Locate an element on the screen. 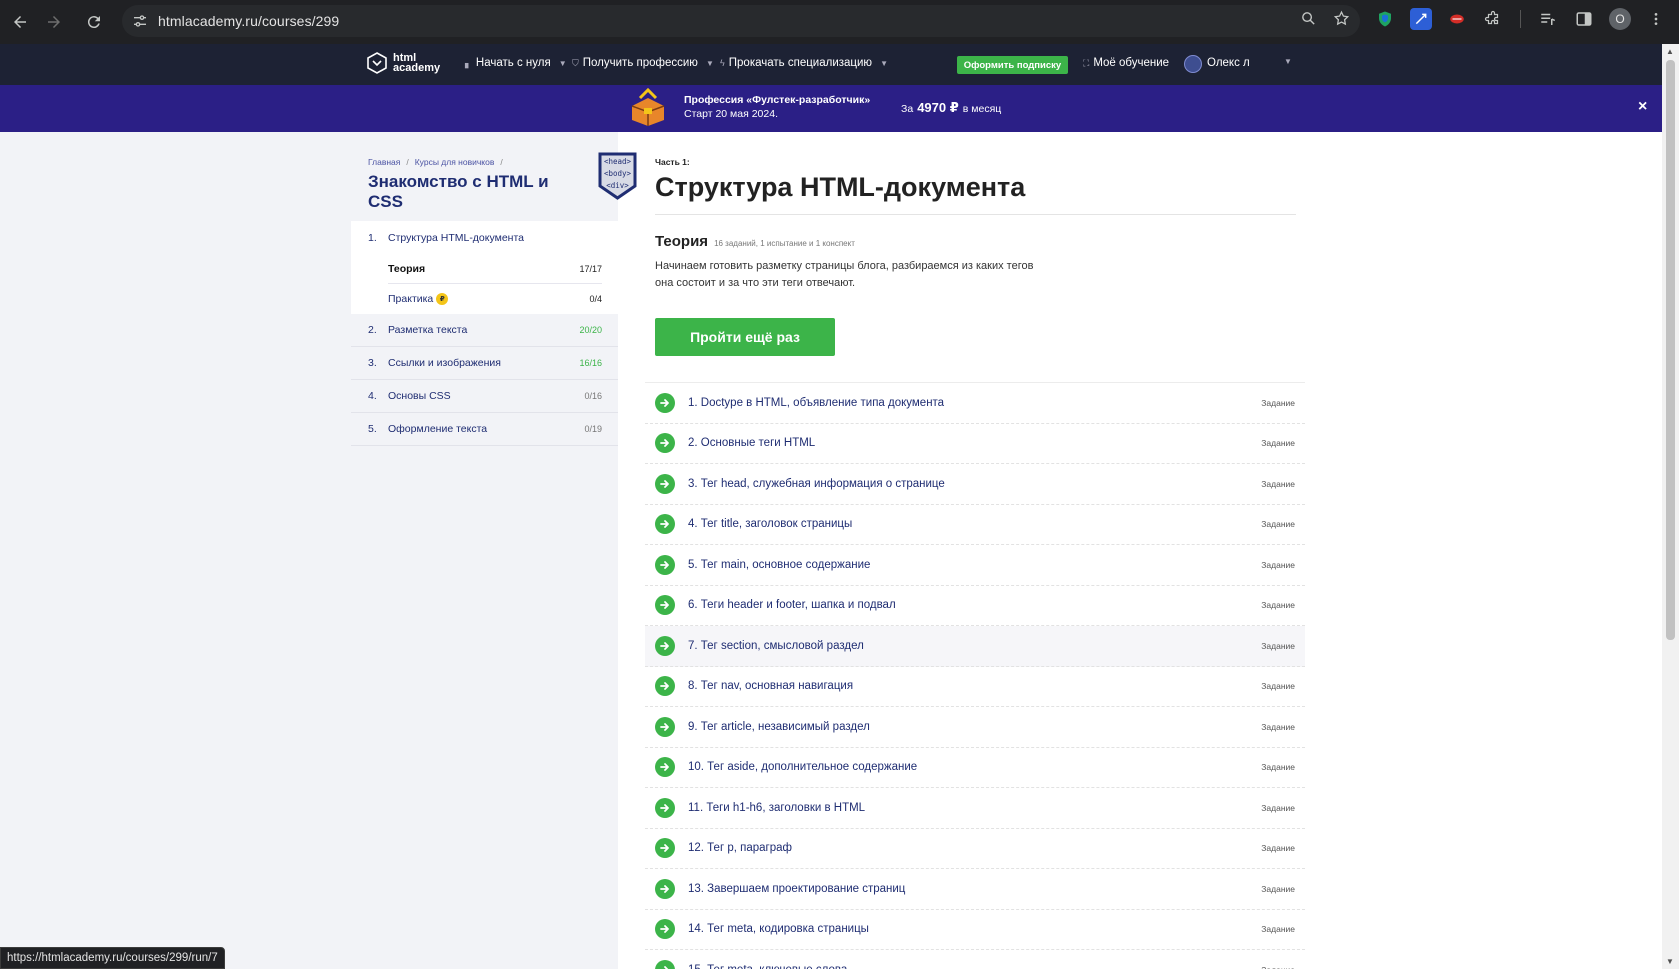  address-bar: htmlacademy.ru/courses/299 is located at coordinates (741, 21).